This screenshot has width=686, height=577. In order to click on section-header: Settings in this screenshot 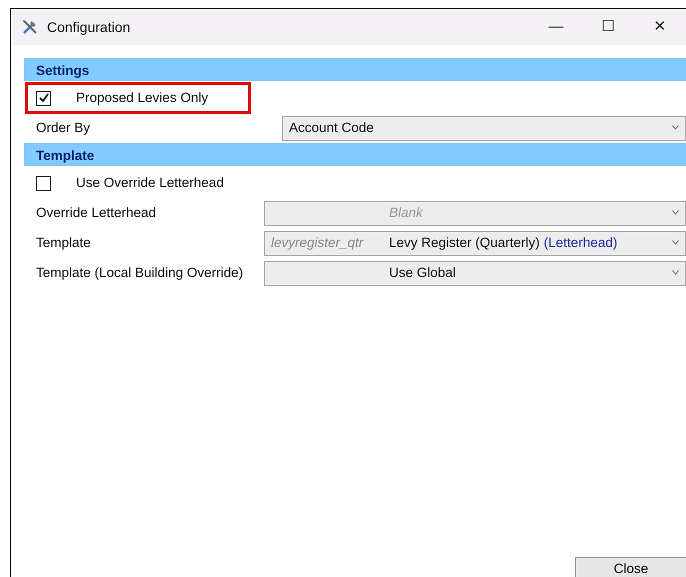, I will do `click(355, 69)`.